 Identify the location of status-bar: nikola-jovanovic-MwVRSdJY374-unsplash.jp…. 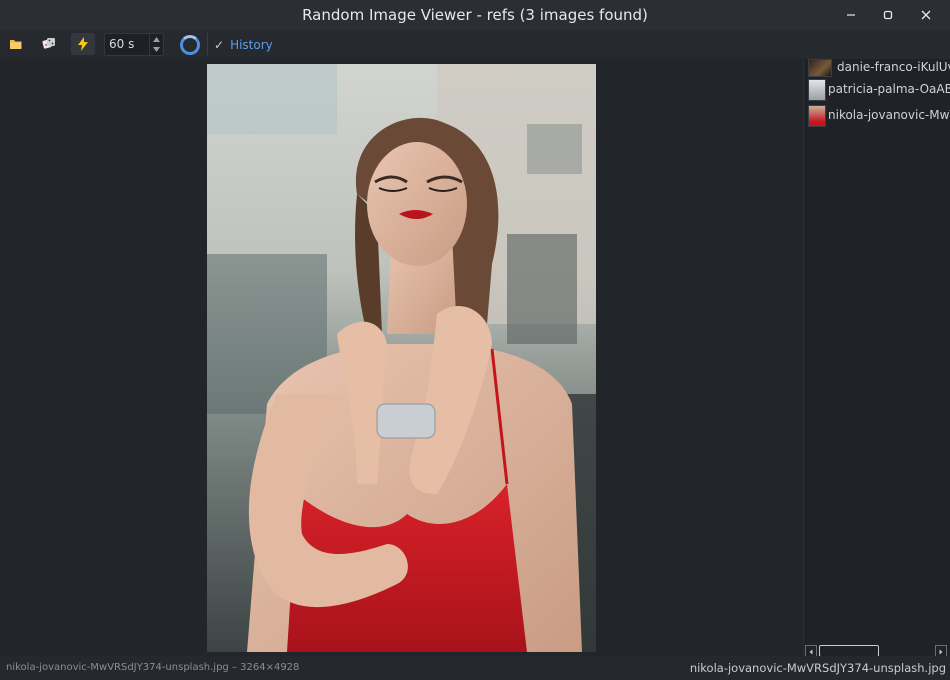
(475, 668).